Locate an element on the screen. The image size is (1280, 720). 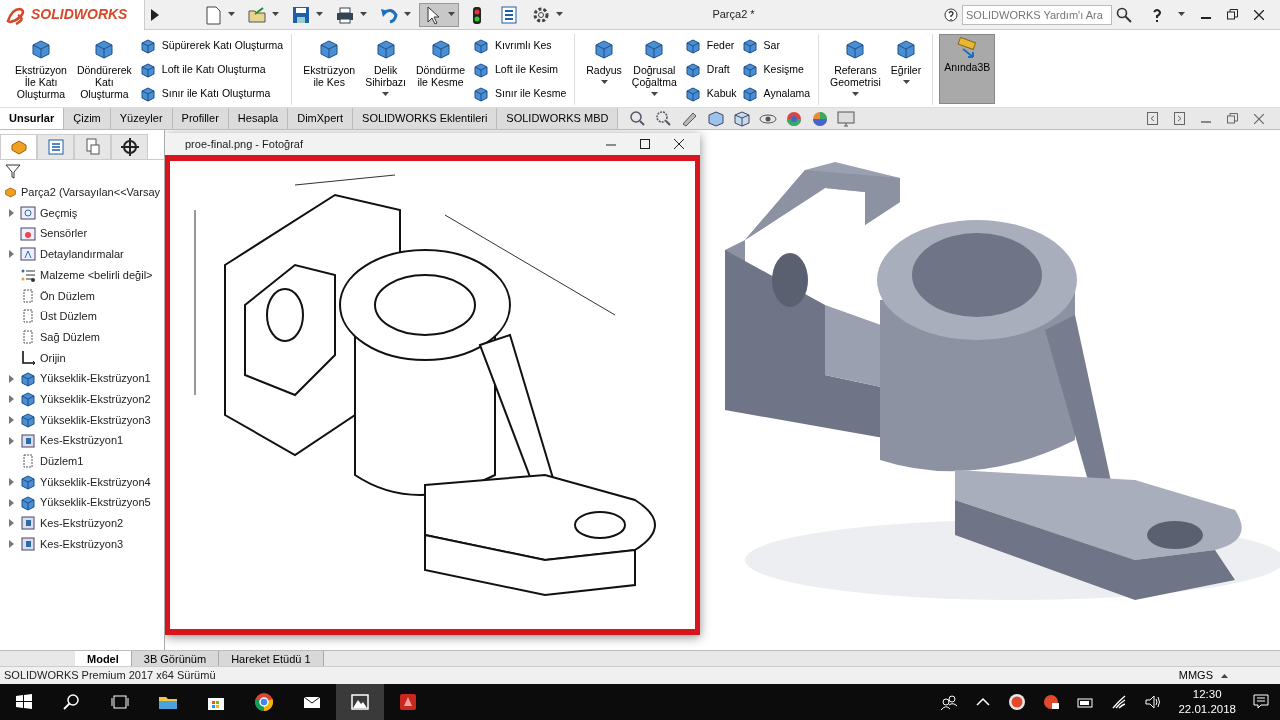
ribbon-button: Sınır ile Kesme is located at coordinates (519, 93).